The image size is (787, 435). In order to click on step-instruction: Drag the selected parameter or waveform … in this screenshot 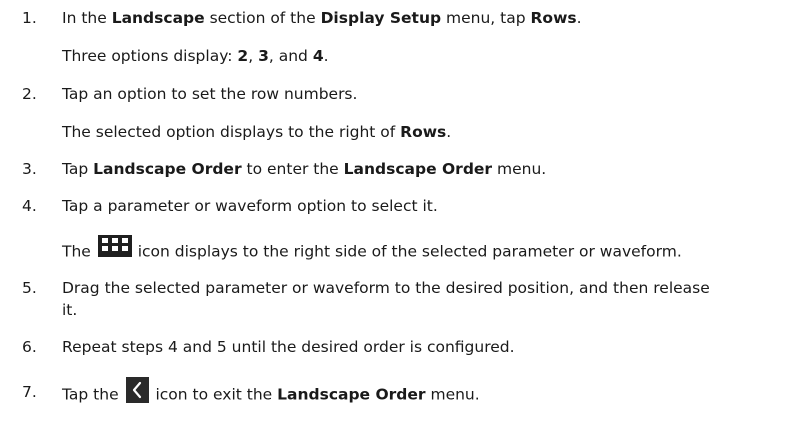, I will do `click(386, 288)`.